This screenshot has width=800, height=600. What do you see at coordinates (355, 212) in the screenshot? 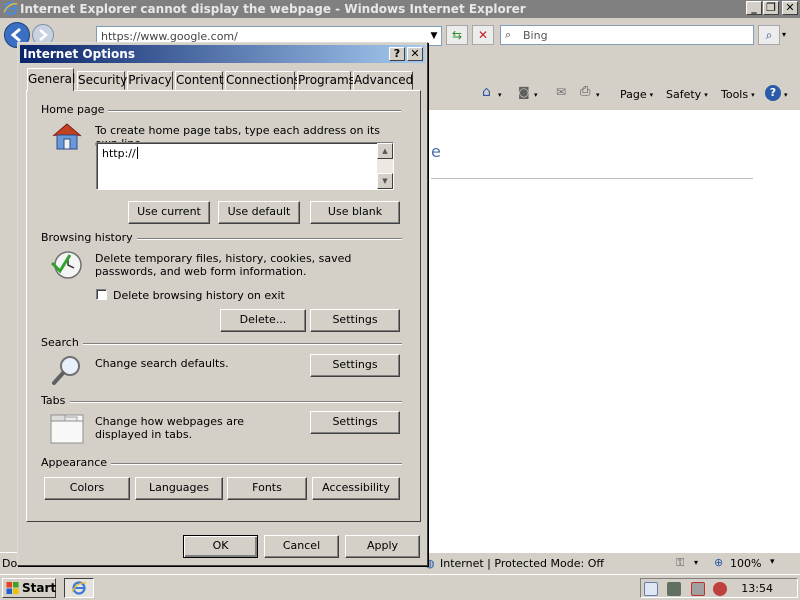
I see `use-blank-button: Use blank` at bounding box center [355, 212].